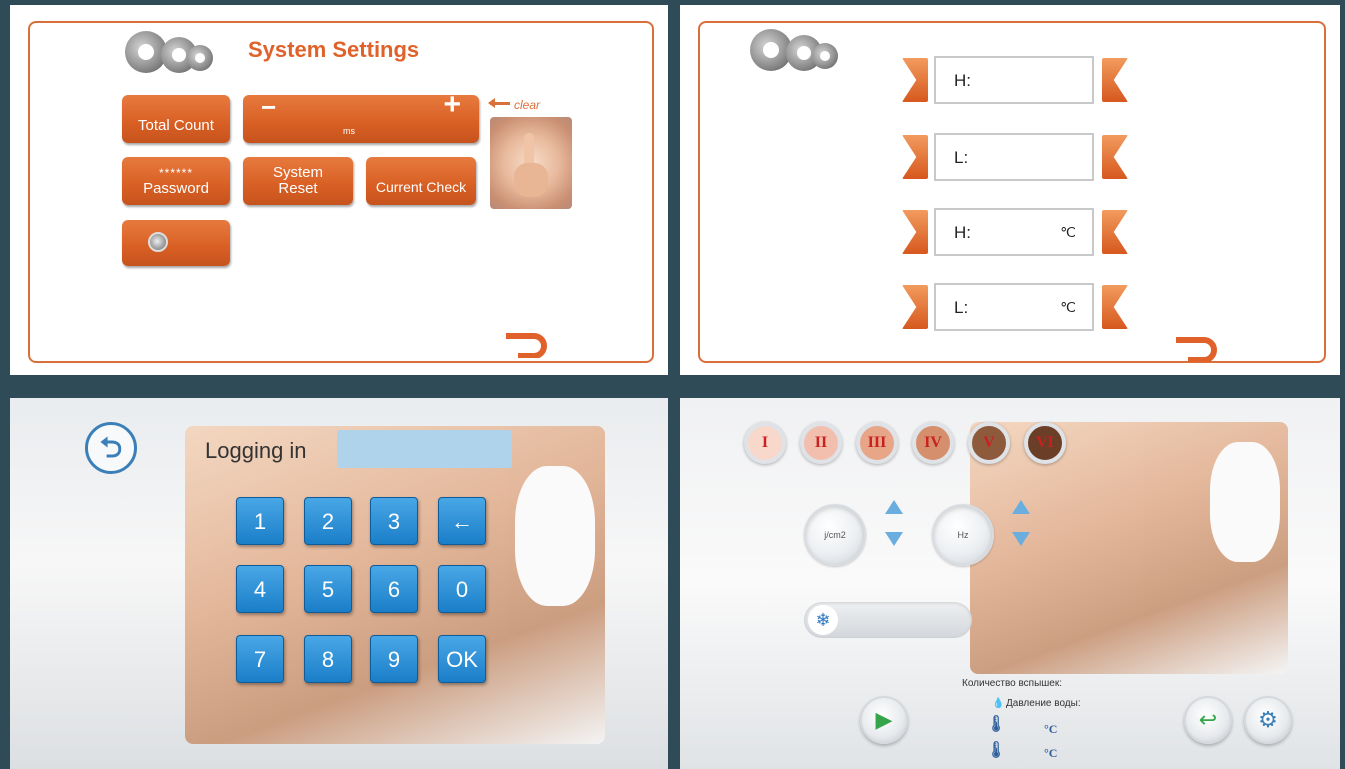  Describe the element at coordinates (394, 521) in the screenshot. I see `key-3: 3` at that location.